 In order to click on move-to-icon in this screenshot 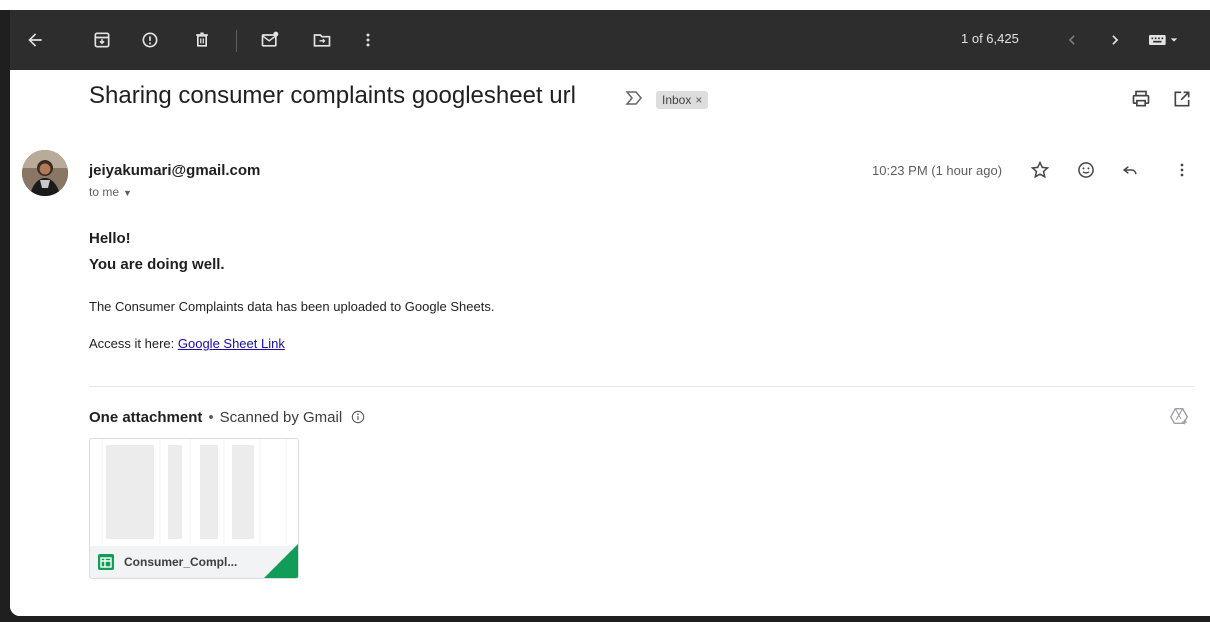, I will do `click(322, 40)`.